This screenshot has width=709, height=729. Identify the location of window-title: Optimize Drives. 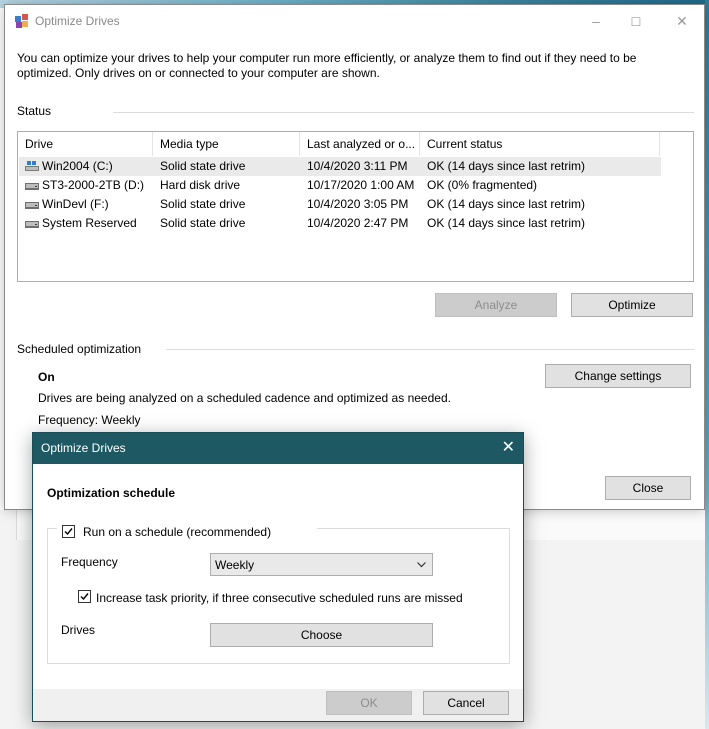
(77, 21).